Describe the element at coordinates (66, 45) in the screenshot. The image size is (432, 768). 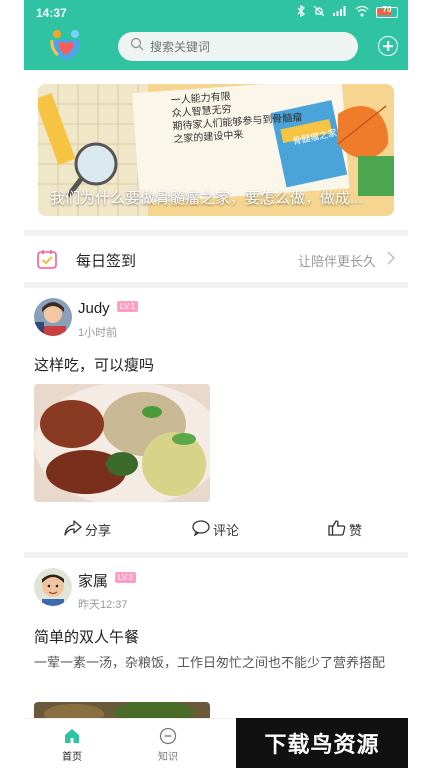
I see `app-logo` at that location.